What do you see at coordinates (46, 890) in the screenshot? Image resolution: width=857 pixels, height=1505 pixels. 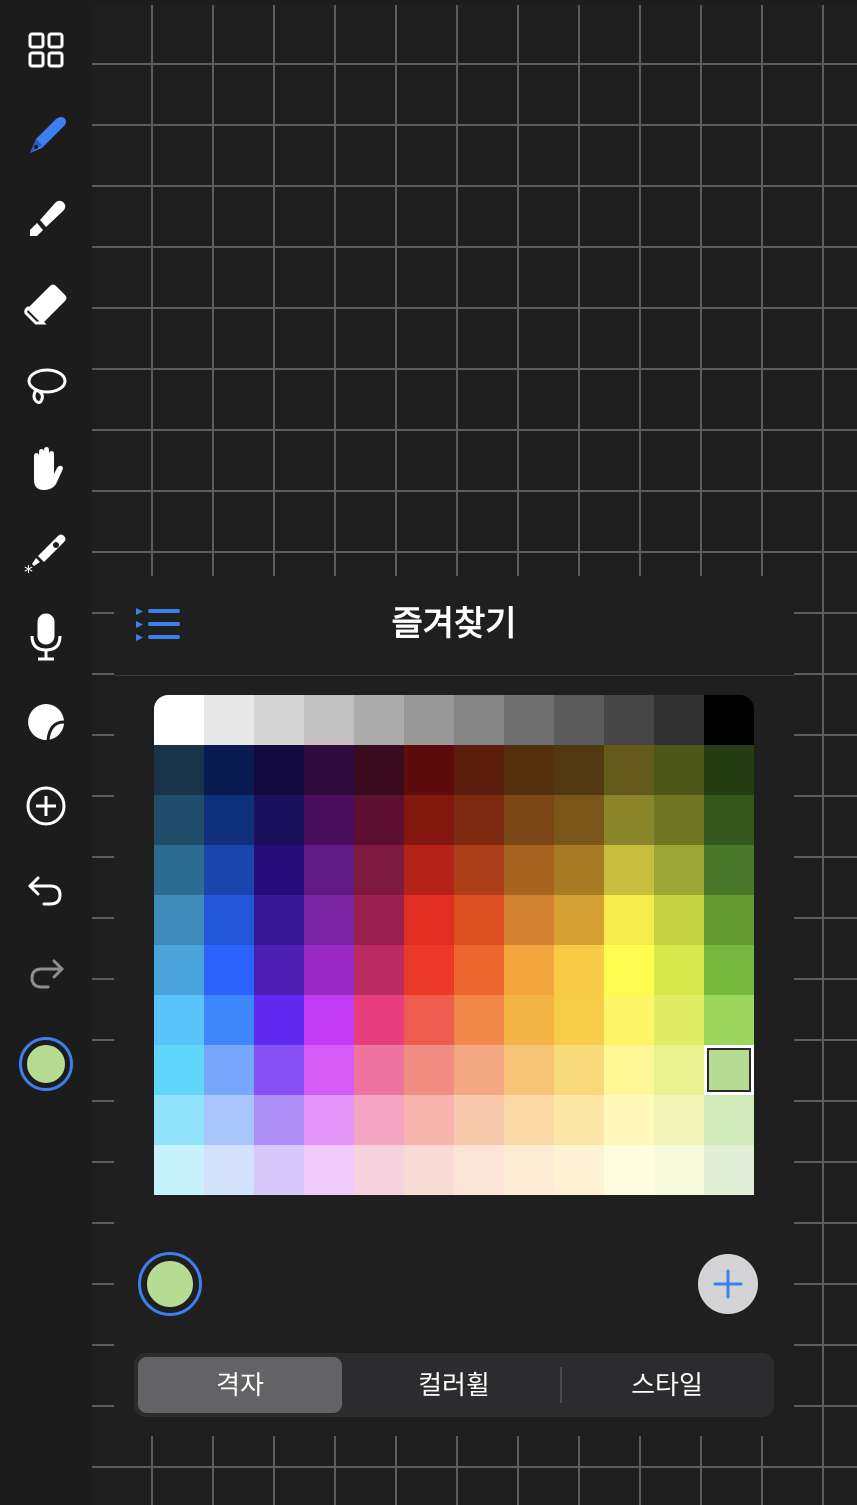 I see `undo-icon` at bounding box center [46, 890].